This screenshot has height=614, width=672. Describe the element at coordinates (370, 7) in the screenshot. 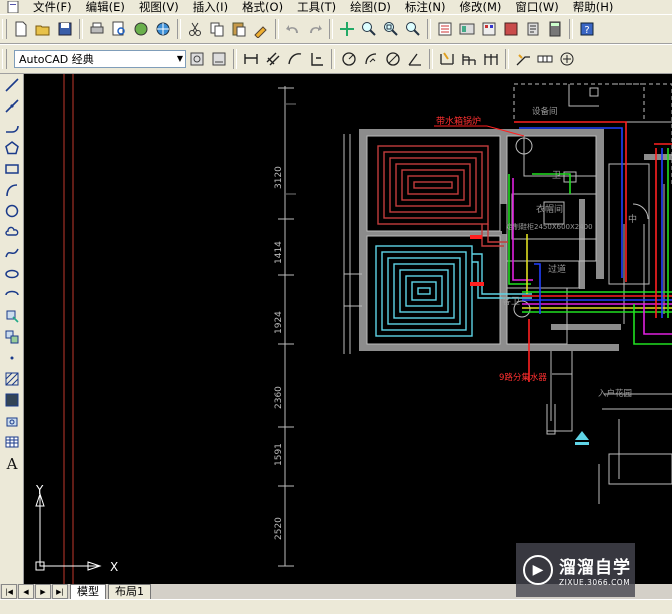

I see `menu-draw: 绘图(D)` at that location.